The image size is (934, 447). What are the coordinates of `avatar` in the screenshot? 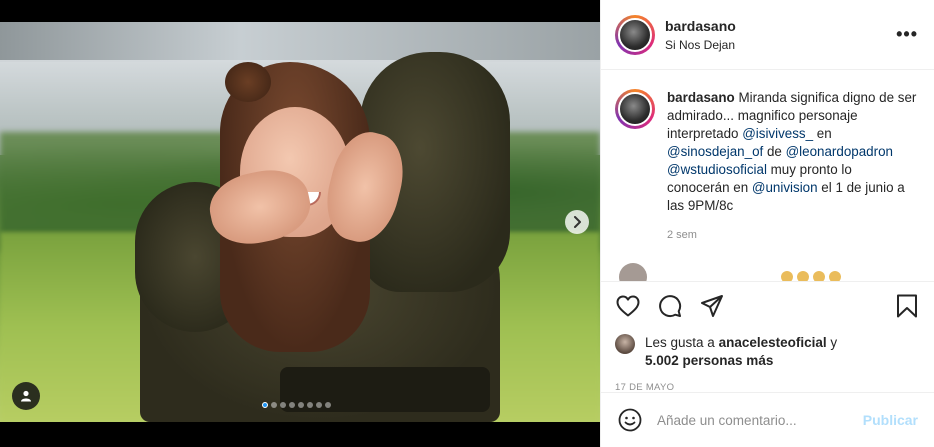 It's located at (635, 34).